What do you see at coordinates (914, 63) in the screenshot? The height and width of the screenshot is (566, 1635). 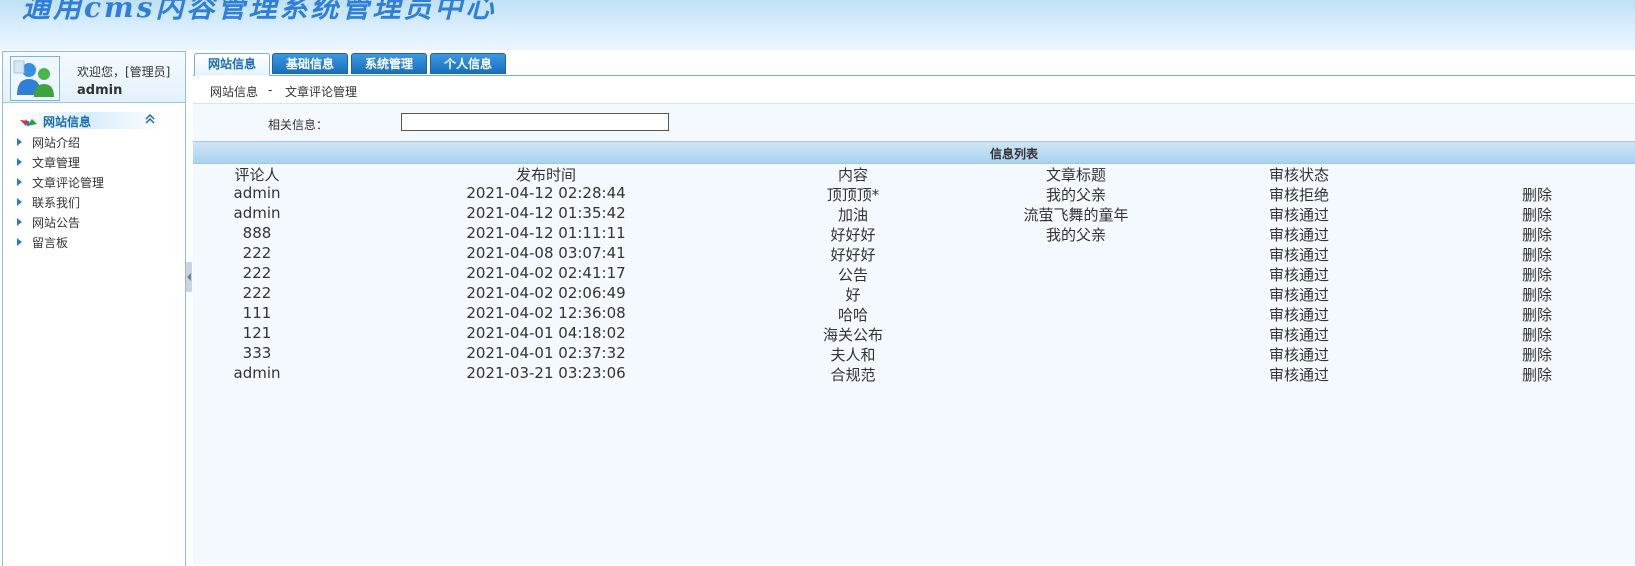 I see `tab-bar: 网站信息 基础信息 系统管理 个人信息` at bounding box center [914, 63].